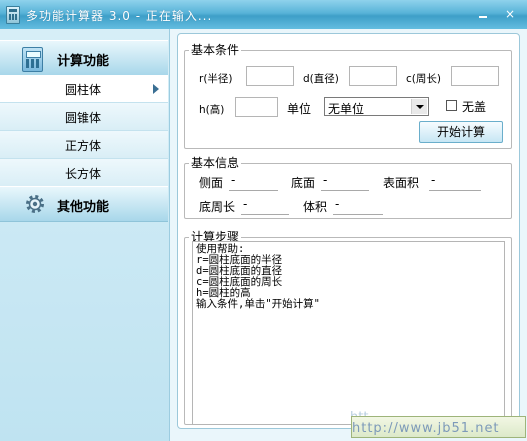 This screenshot has width=527, height=441. What do you see at coordinates (376, 106) in the screenshot?
I see `unit-select: 无单位` at bounding box center [376, 106].